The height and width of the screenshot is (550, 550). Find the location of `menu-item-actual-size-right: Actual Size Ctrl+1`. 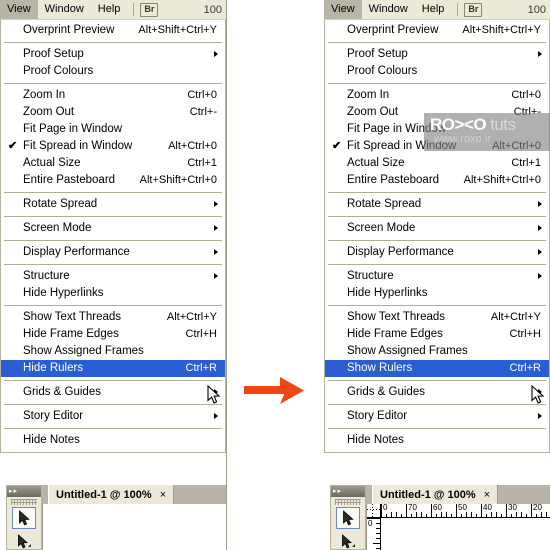

menu-item-actual-size-right: Actual Size Ctrl+1 is located at coordinates (437, 163).